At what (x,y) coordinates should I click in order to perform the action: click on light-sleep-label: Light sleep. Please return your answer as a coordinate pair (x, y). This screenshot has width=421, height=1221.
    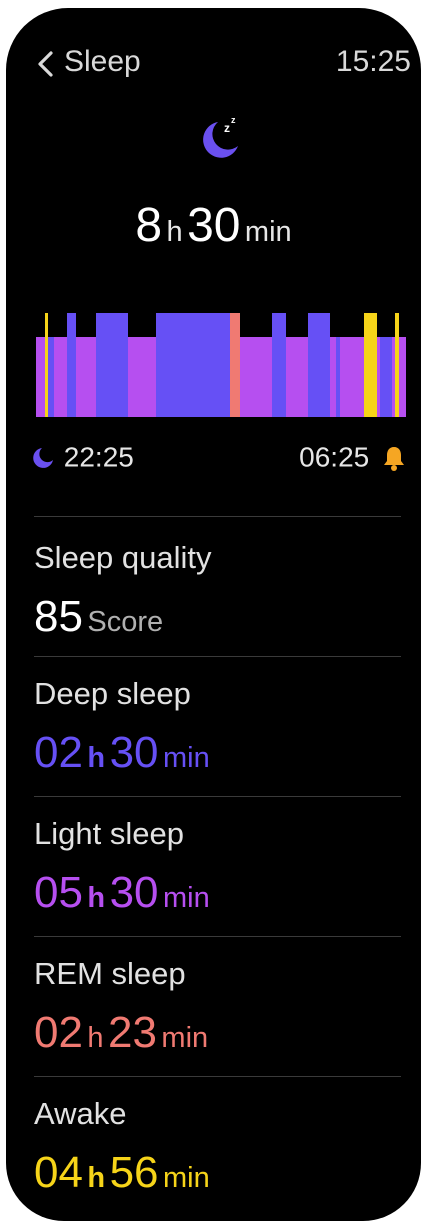
    Looking at the image, I should click on (109, 833).